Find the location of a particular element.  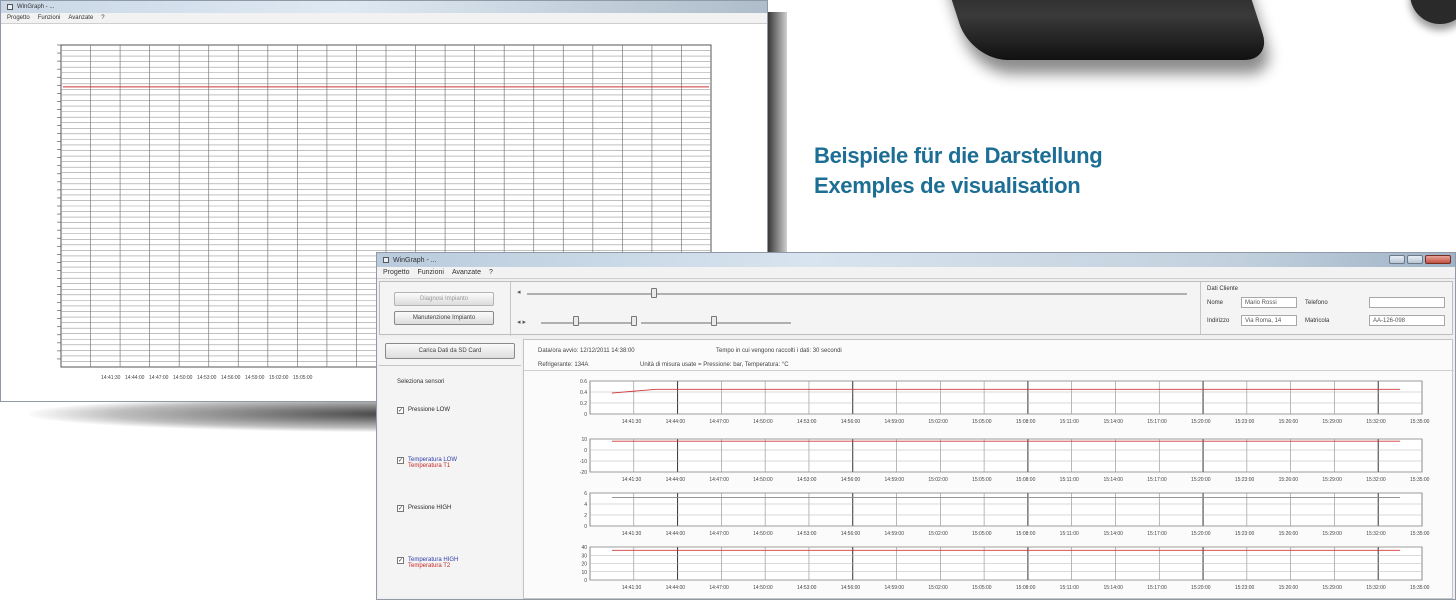

close-icon is located at coordinates (1438, 259).